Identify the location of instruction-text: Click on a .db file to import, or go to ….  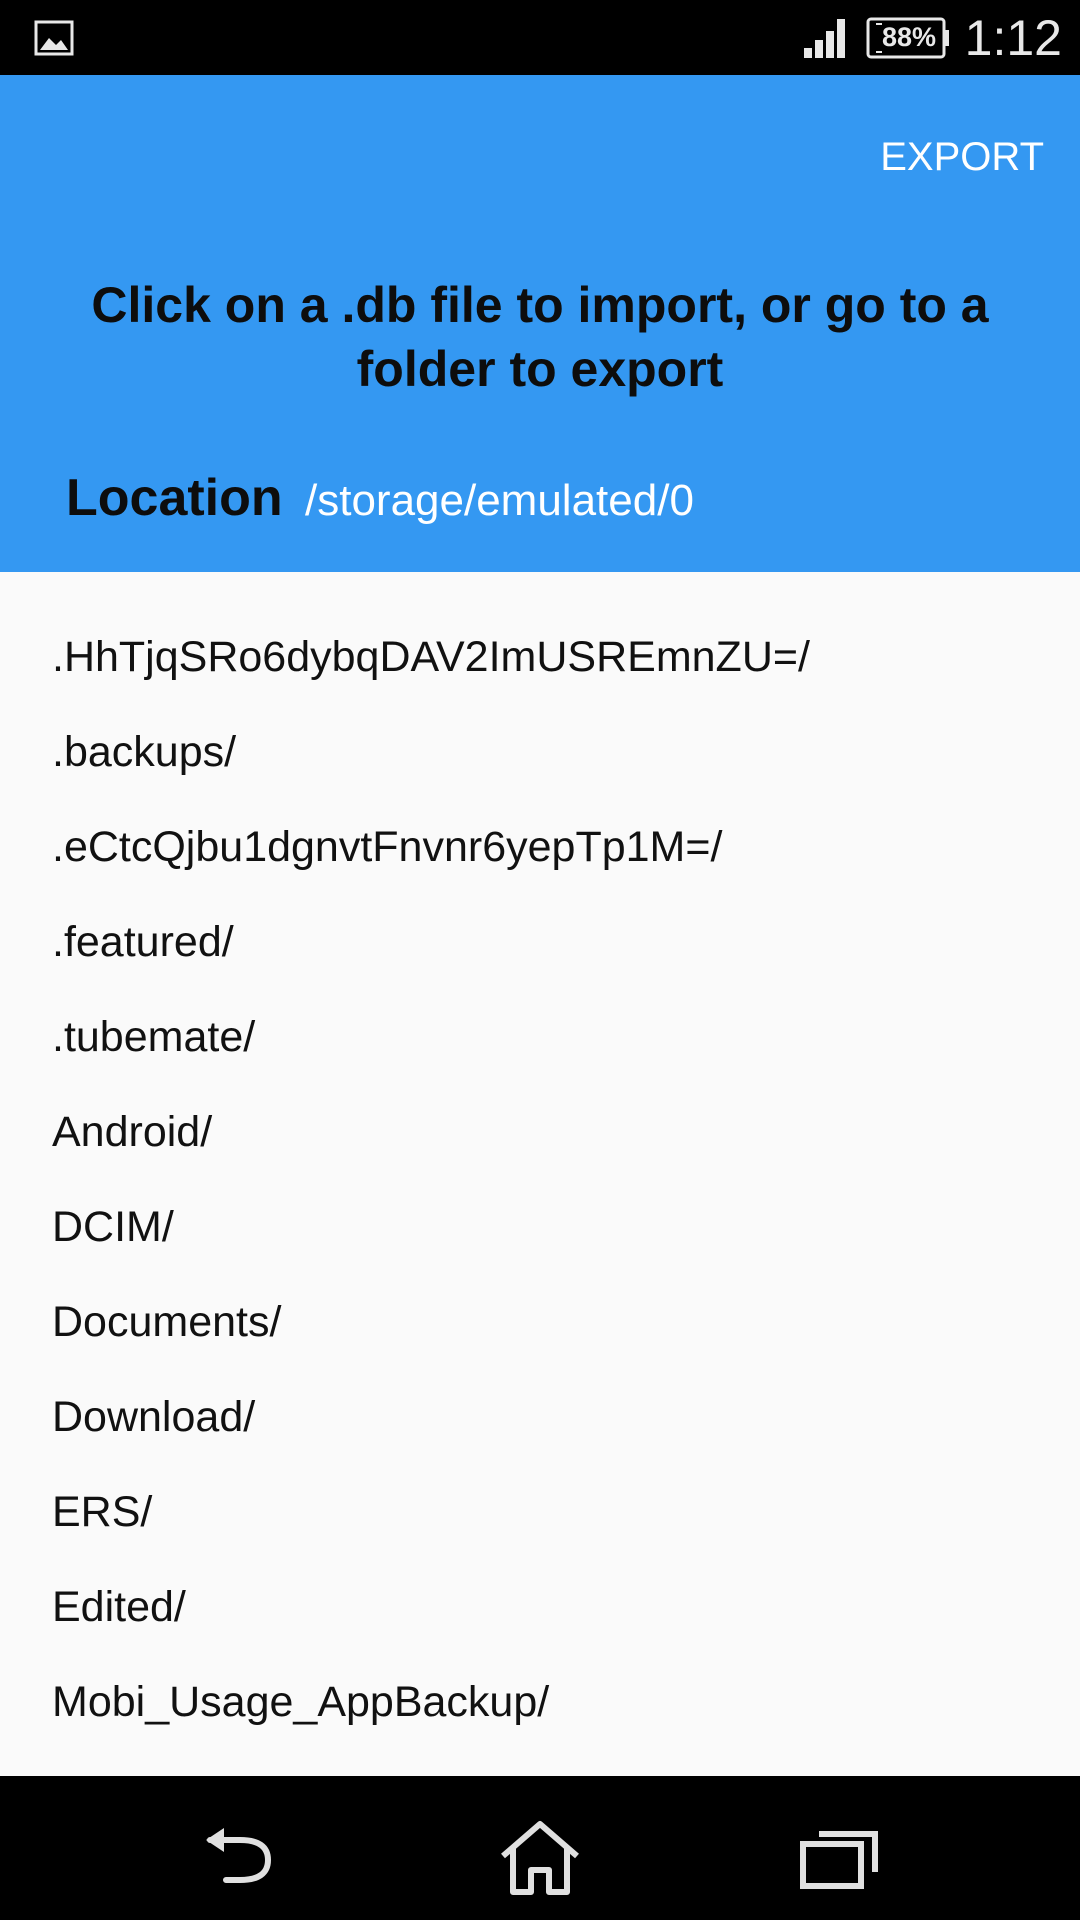
(540, 337).